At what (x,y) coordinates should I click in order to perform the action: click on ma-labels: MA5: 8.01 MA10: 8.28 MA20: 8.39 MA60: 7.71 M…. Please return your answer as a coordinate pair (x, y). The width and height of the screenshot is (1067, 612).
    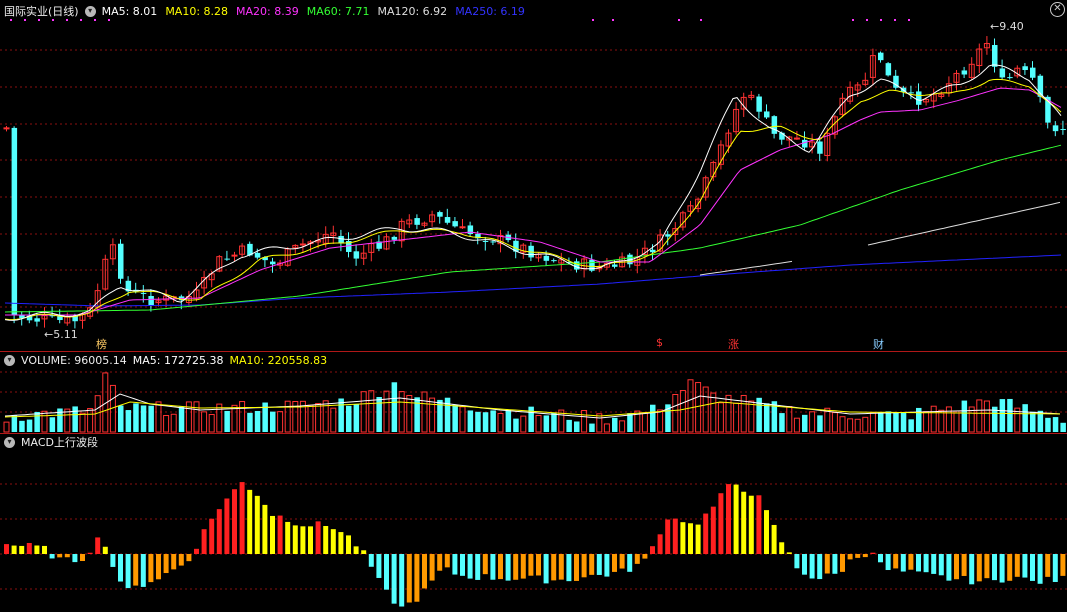
    Looking at the image, I should click on (313, 11).